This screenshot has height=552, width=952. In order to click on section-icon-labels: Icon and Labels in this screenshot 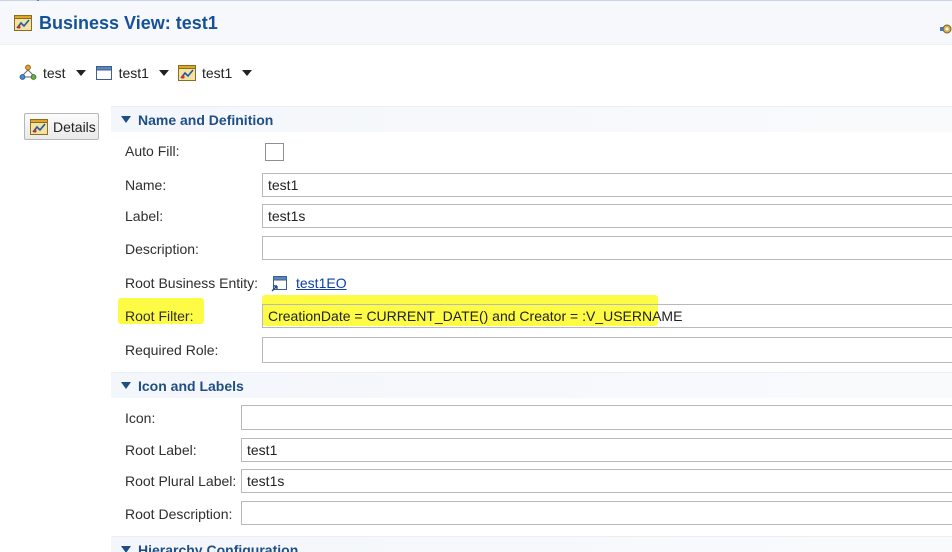, I will do `click(531, 385)`.